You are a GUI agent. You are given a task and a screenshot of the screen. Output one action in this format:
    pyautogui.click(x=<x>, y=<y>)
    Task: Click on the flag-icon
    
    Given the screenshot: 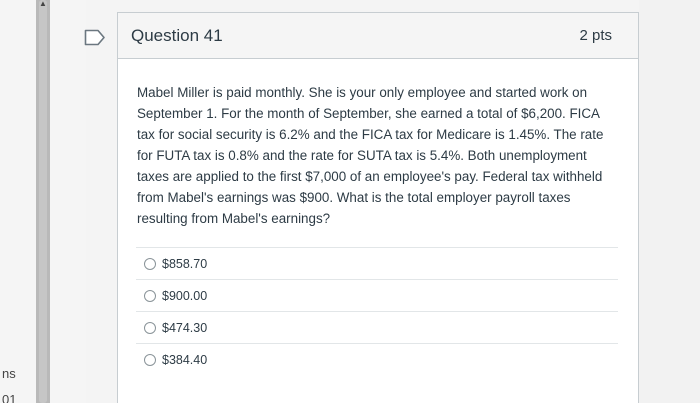 What is the action you would take?
    pyautogui.click(x=95, y=37)
    